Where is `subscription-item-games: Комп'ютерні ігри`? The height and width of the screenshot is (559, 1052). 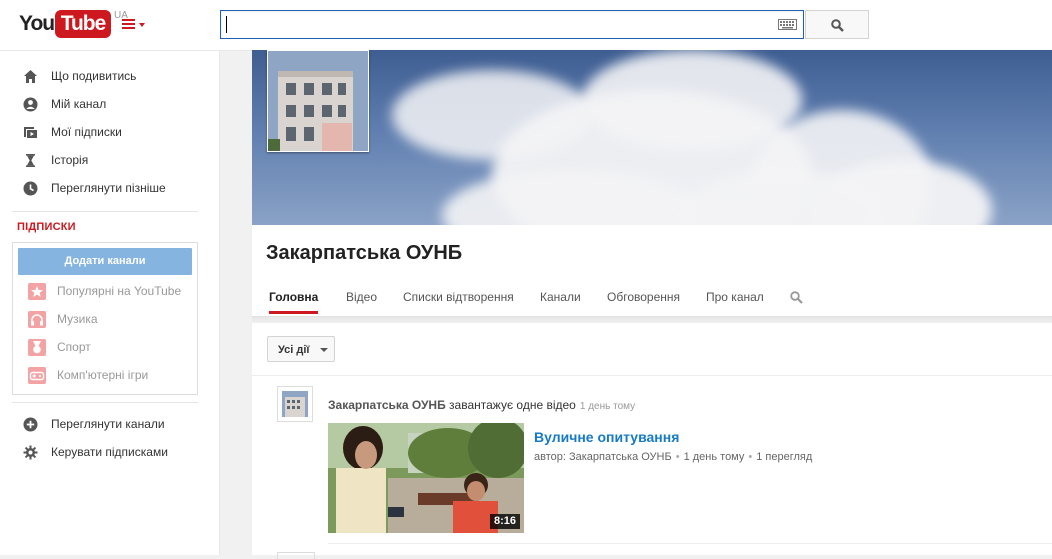
subscription-item-games: Комп'ютерні ігри is located at coordinates (105, 375).